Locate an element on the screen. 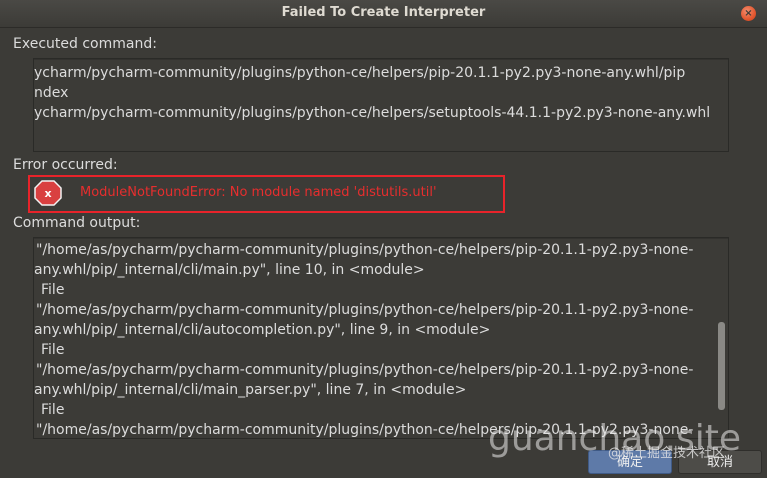  window-title: Failed To Create Interpreter is located at coordinates (383, 12).